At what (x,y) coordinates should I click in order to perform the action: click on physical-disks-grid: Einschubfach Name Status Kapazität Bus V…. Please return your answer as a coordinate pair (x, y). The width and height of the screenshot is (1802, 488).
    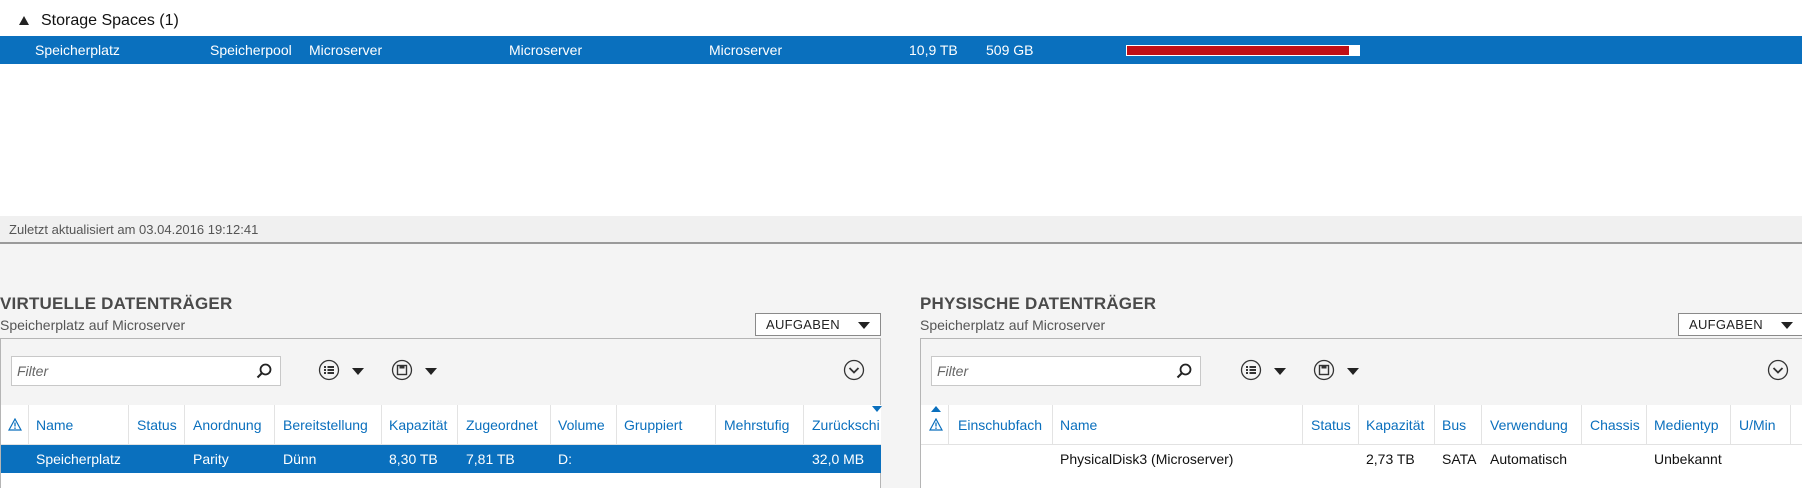
    Looking at the image, I should click on (1361, 446).